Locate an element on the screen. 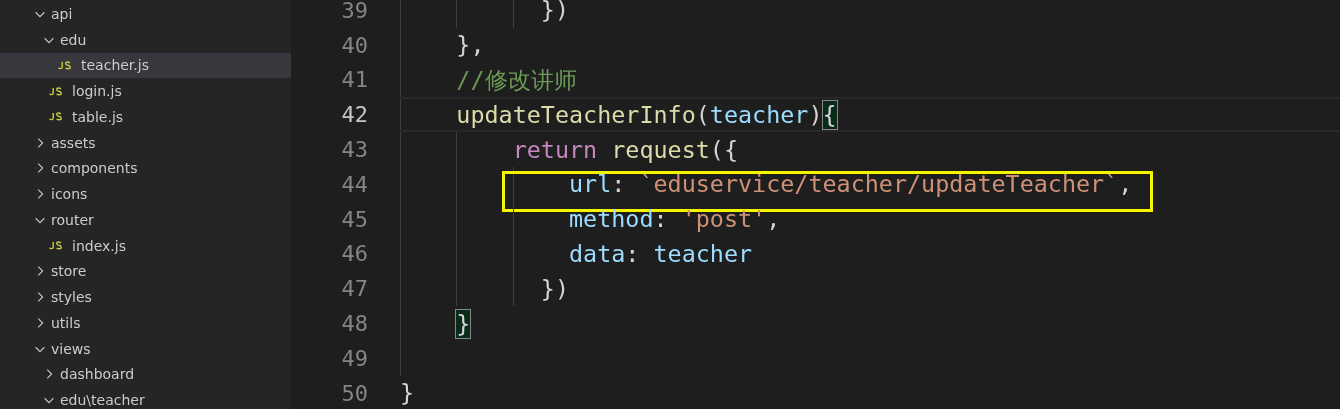 The height and width of the screenshot is (409, 1340). code-token: ( is located at coordinates (702, 114).